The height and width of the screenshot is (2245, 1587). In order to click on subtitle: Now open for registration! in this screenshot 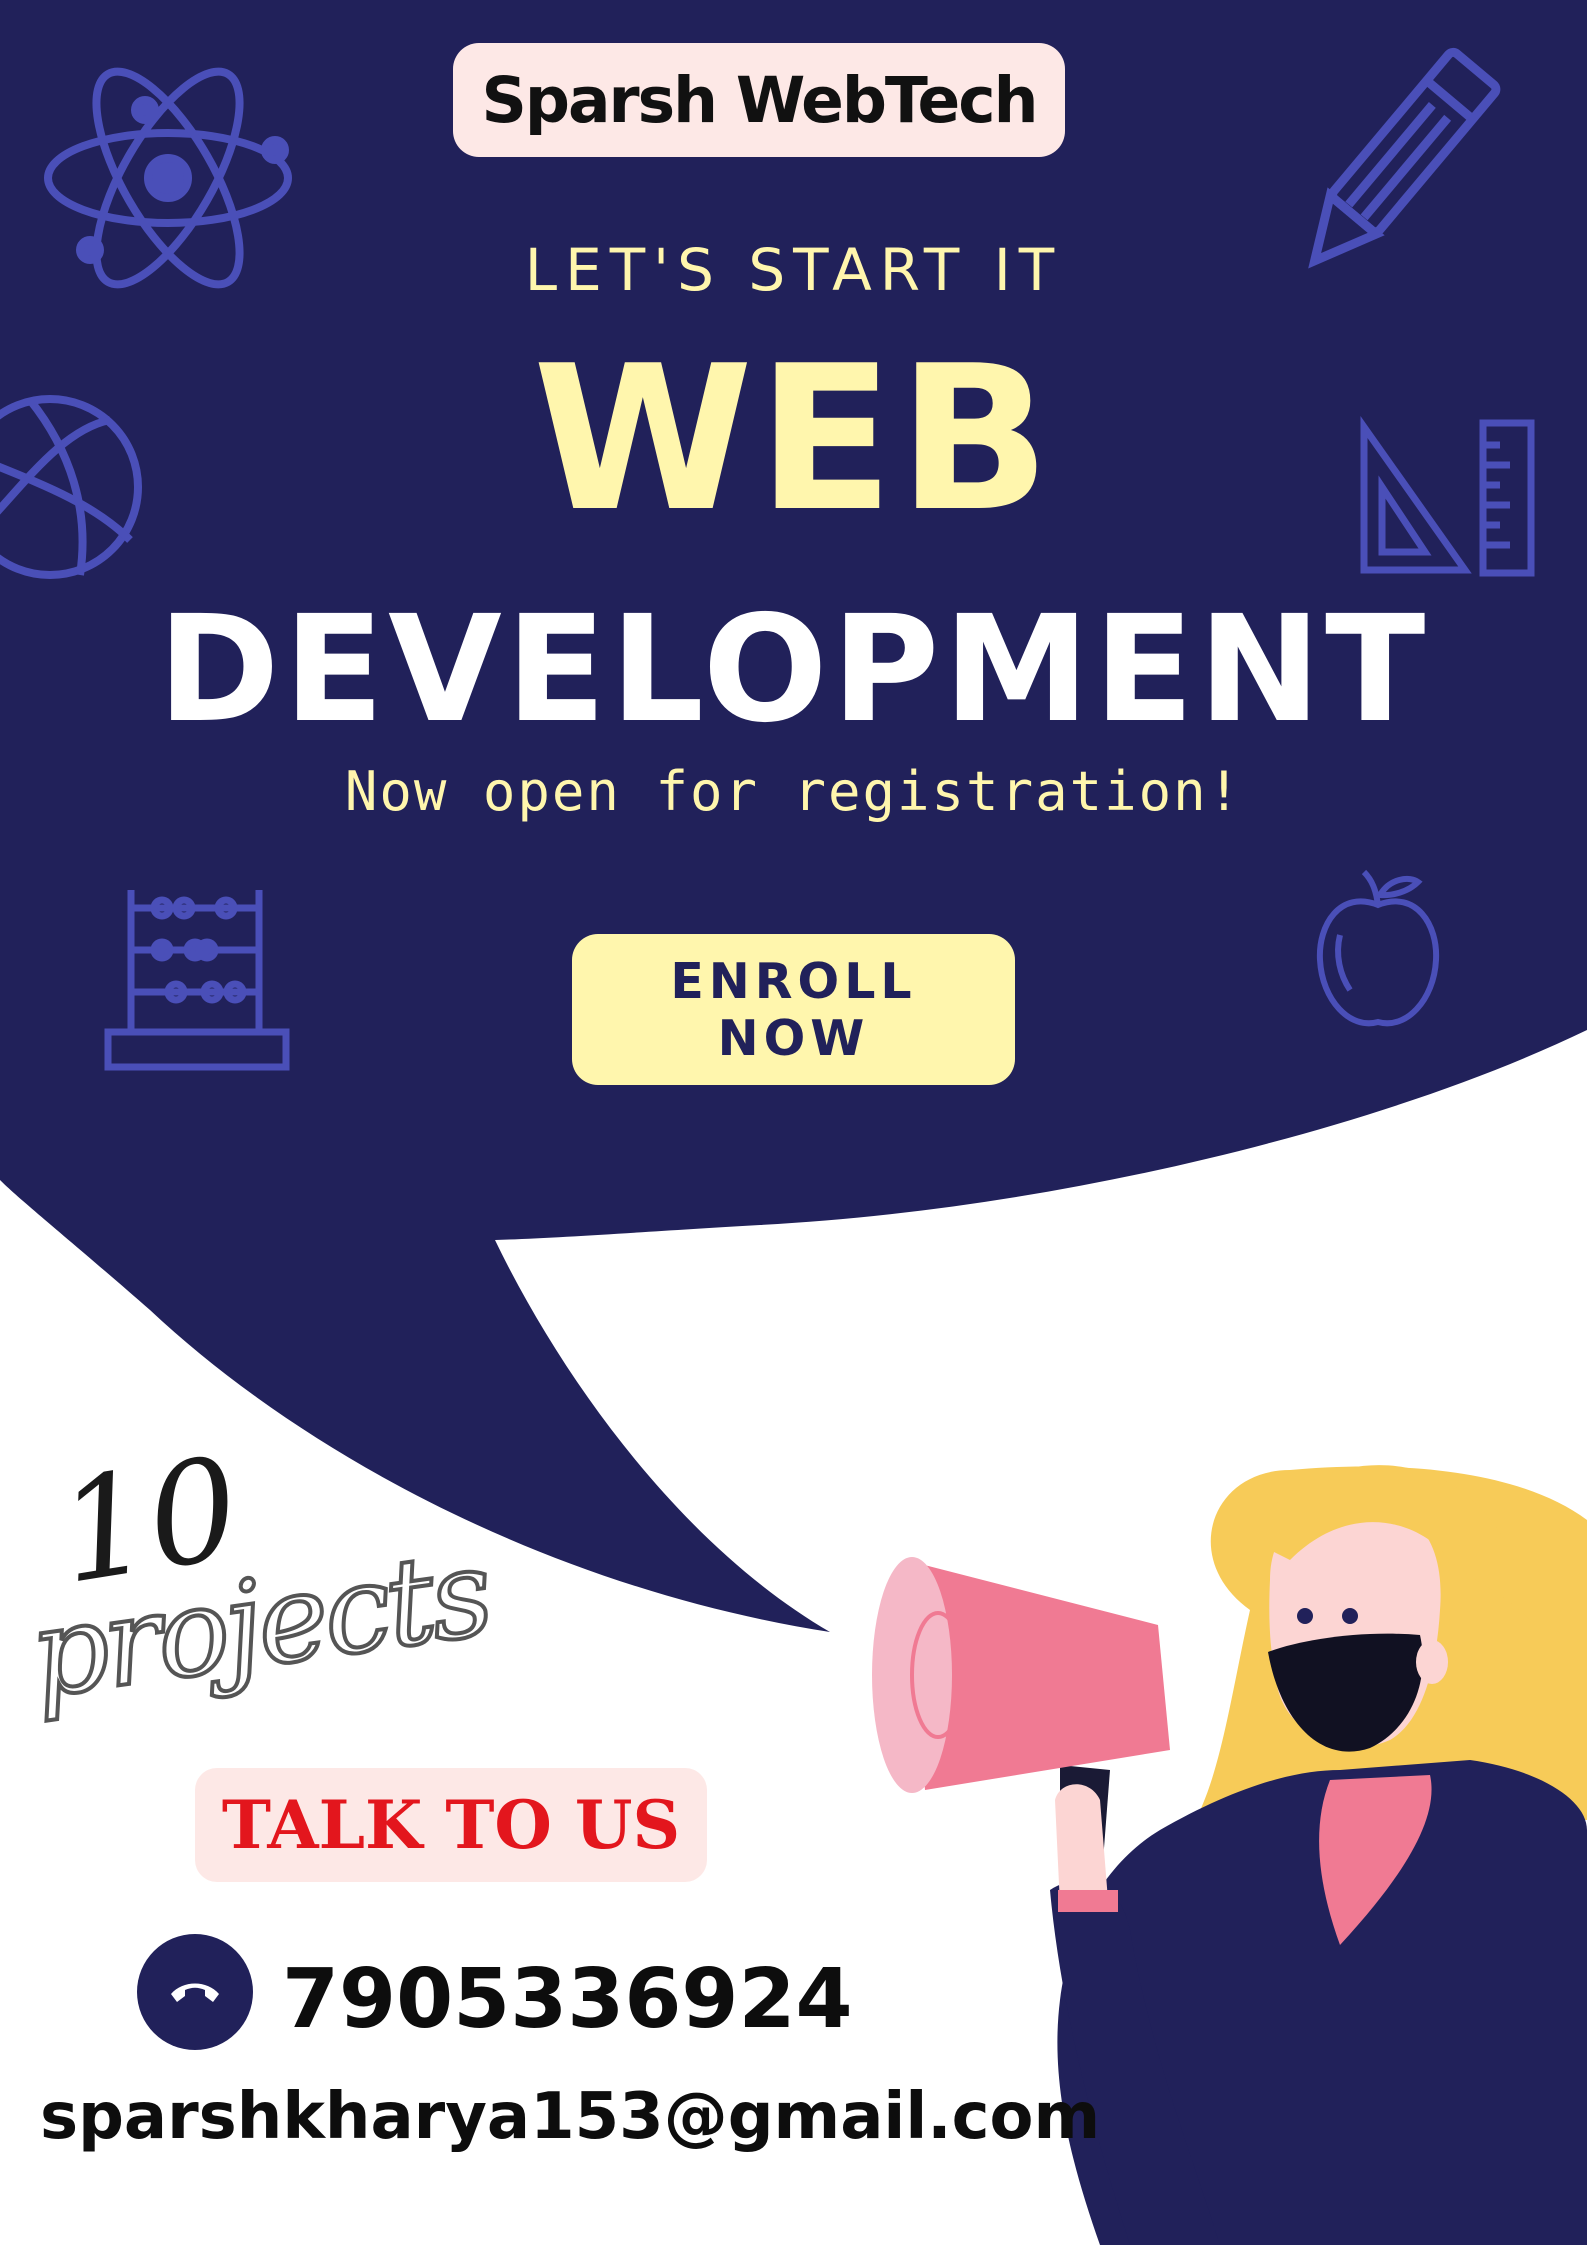, I will do `click(793, 791)`.